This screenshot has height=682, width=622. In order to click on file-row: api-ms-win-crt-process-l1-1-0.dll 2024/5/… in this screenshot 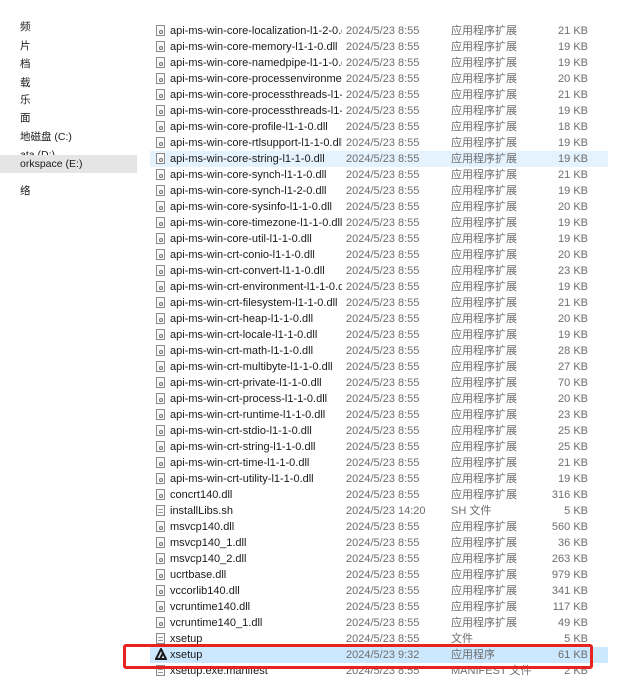, I will do `click(379, 399)`.